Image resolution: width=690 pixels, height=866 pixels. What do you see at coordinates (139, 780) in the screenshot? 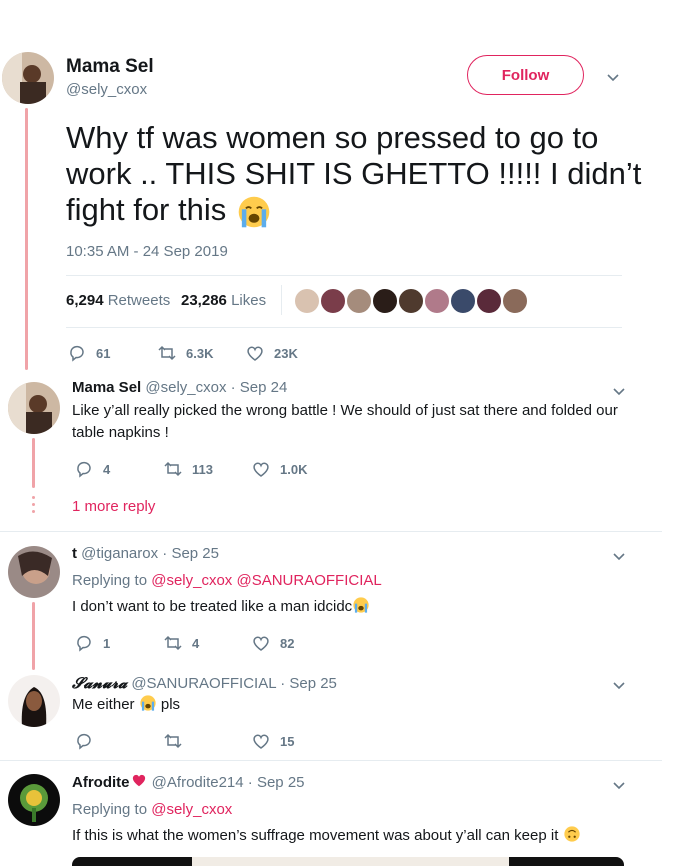
I see `heart-emoji-icon` at bounding box center [139, 780].